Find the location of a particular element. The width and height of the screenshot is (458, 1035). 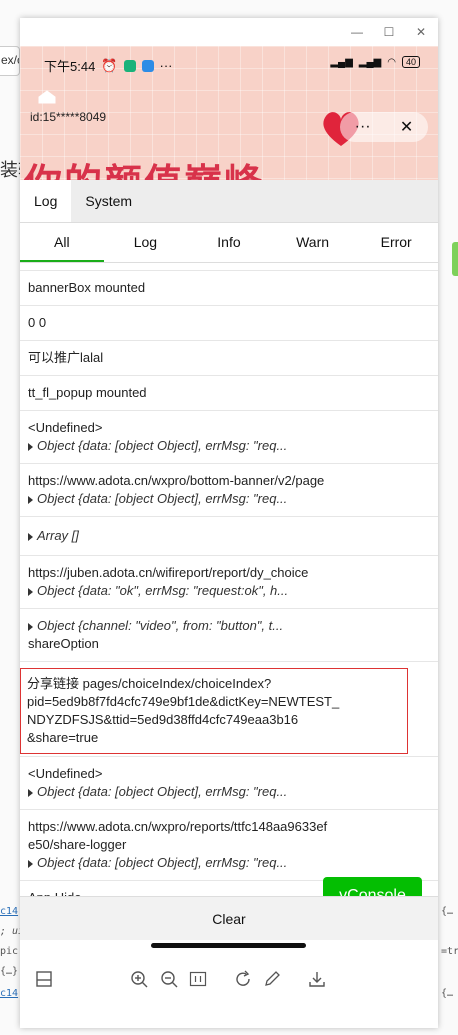

app-shield-icon is located at coordinates (129, 65).